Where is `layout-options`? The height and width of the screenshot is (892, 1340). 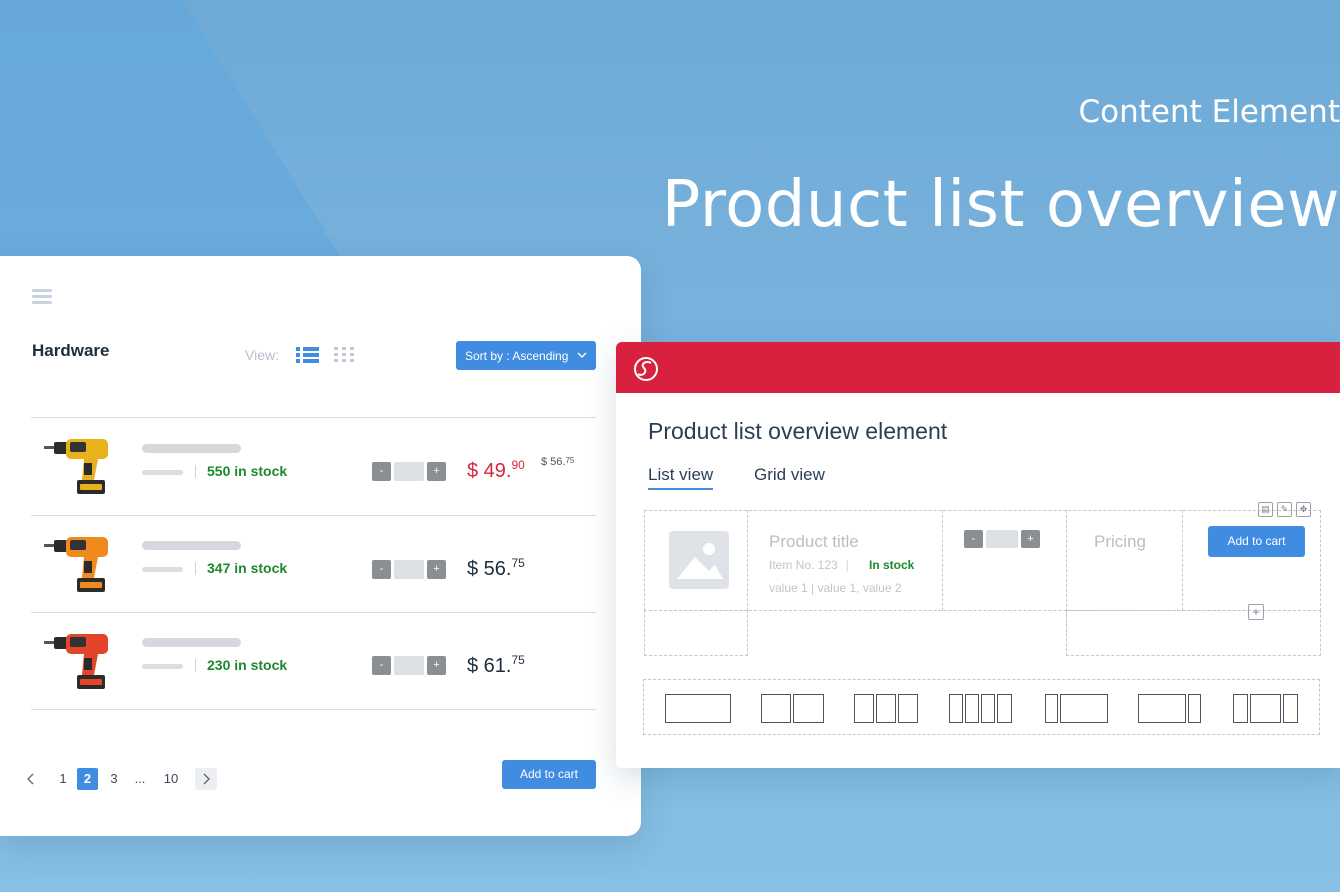 layout-options is located at coordinates (981, 707).